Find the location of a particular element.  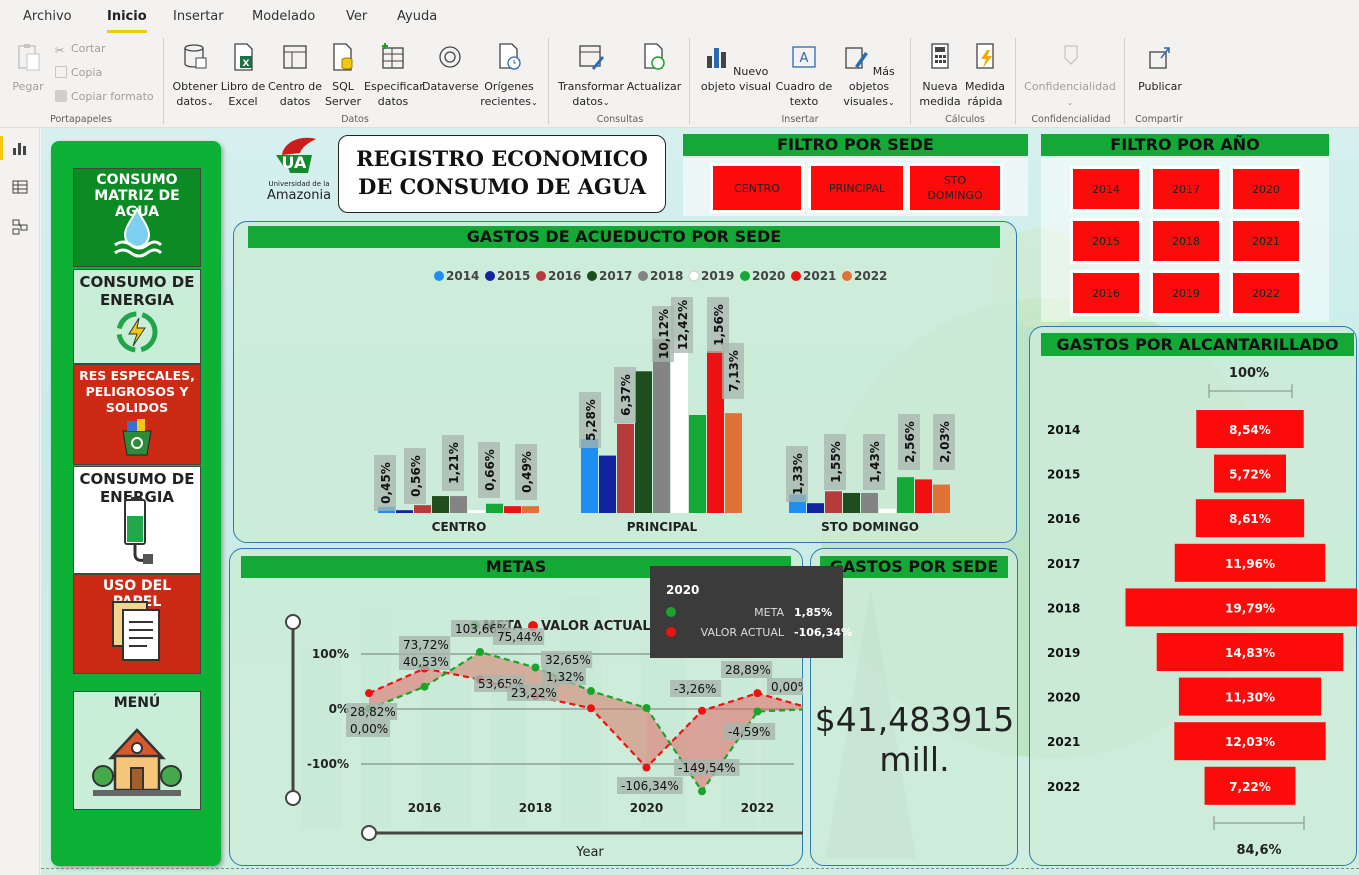

data-label-text: 28,89% is located at coordinates (748, 670).